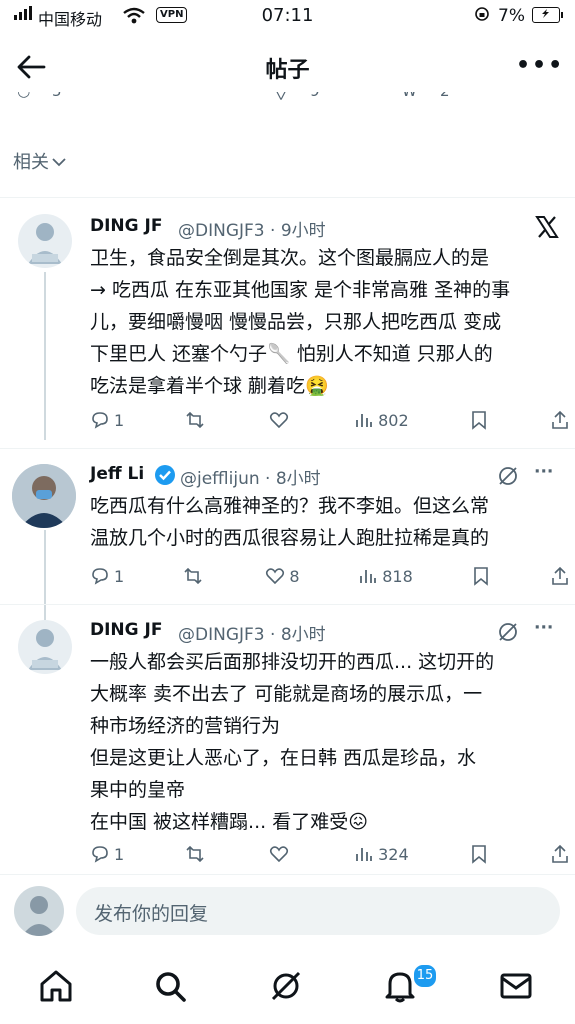 The width and height of the screenshot is (575, 1024). Describe the element at coordinates (252, 632) in the screenshot. I see `post-handle-time: @DINGJF3 · 8小时` at that location.